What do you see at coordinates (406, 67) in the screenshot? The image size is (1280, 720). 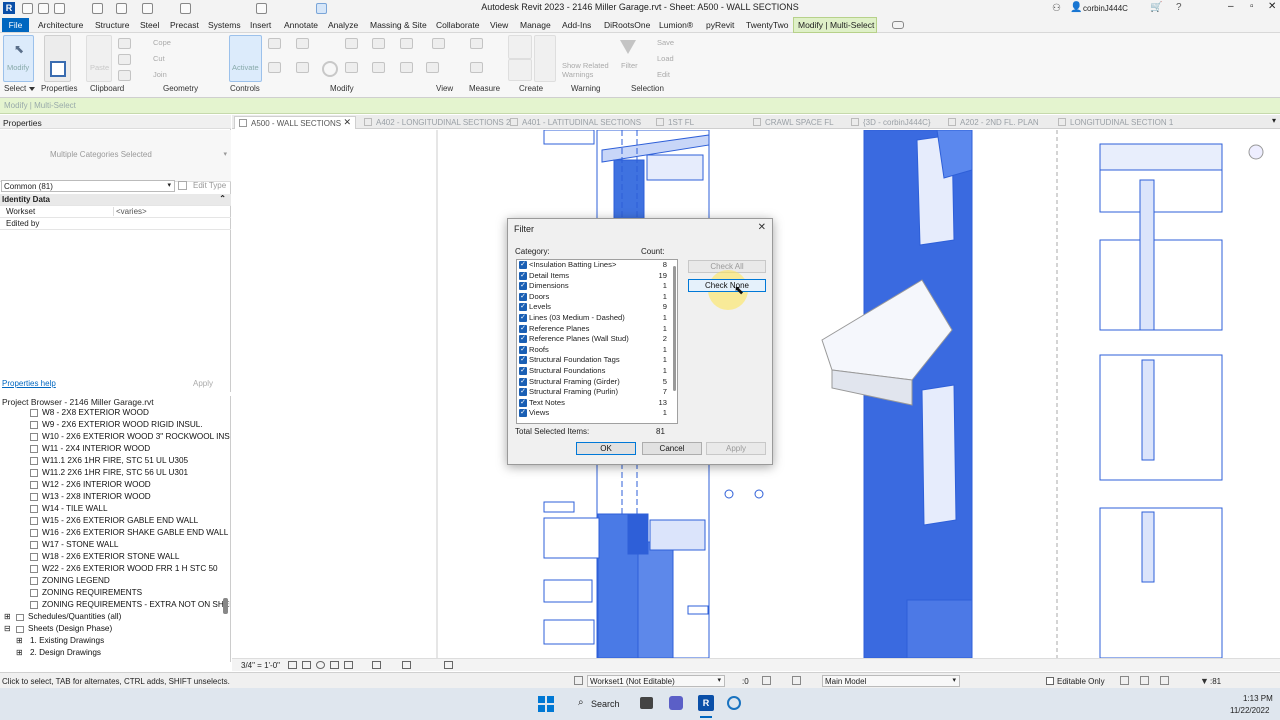 I see `pin-icon` at bounding box center [406, 67].